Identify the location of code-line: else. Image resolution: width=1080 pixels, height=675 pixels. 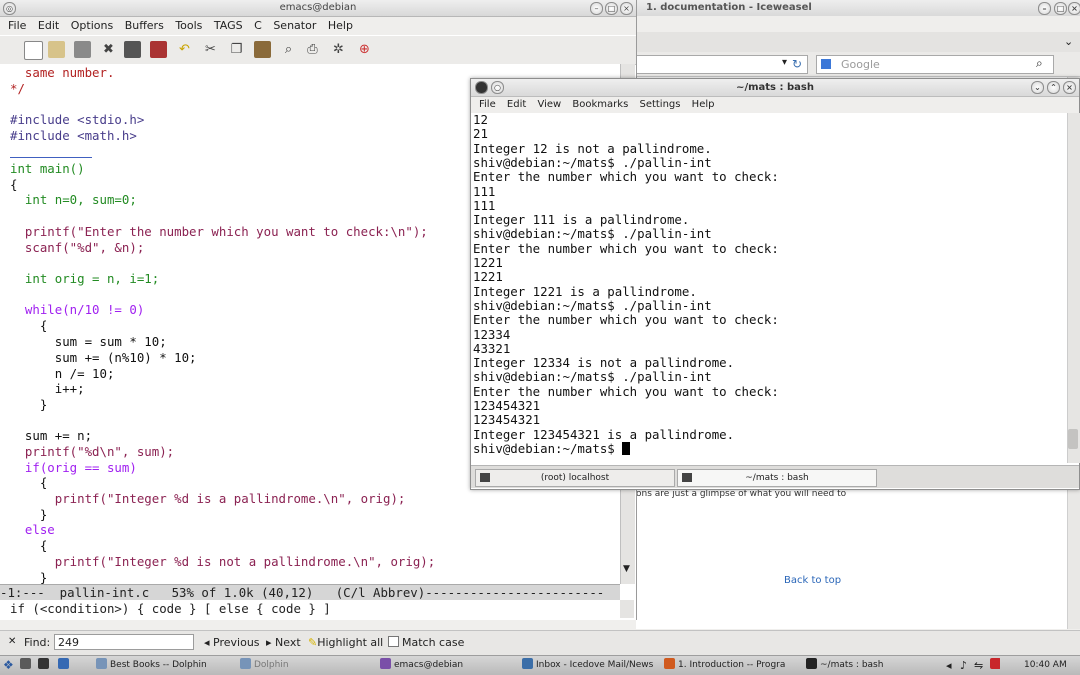
(32, 530).